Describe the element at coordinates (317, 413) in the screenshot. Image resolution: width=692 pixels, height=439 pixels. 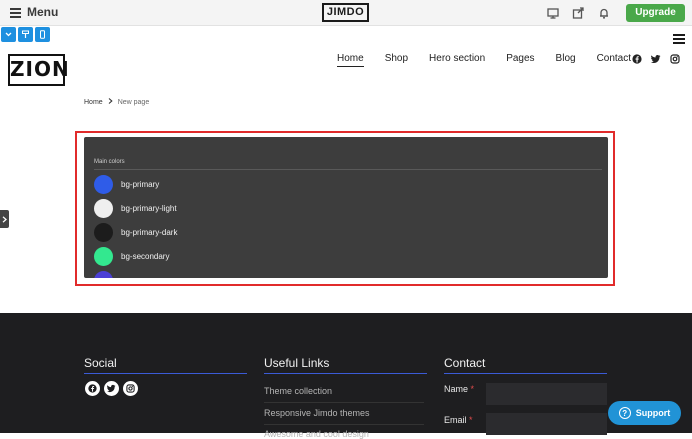
I see `footer-link: Responsive Jimdo themes` at that location.